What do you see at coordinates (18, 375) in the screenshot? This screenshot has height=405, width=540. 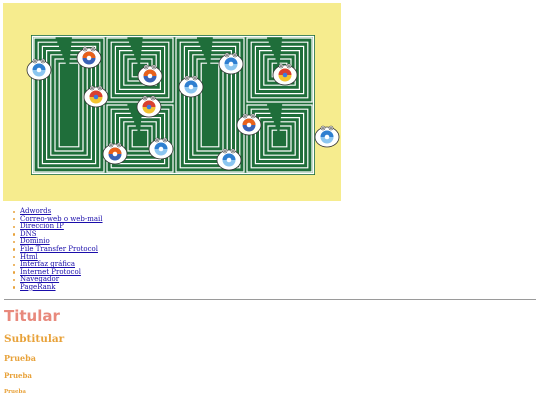 I see `heading-prueba-h4: Prueba` at bounding box center [18, 375].